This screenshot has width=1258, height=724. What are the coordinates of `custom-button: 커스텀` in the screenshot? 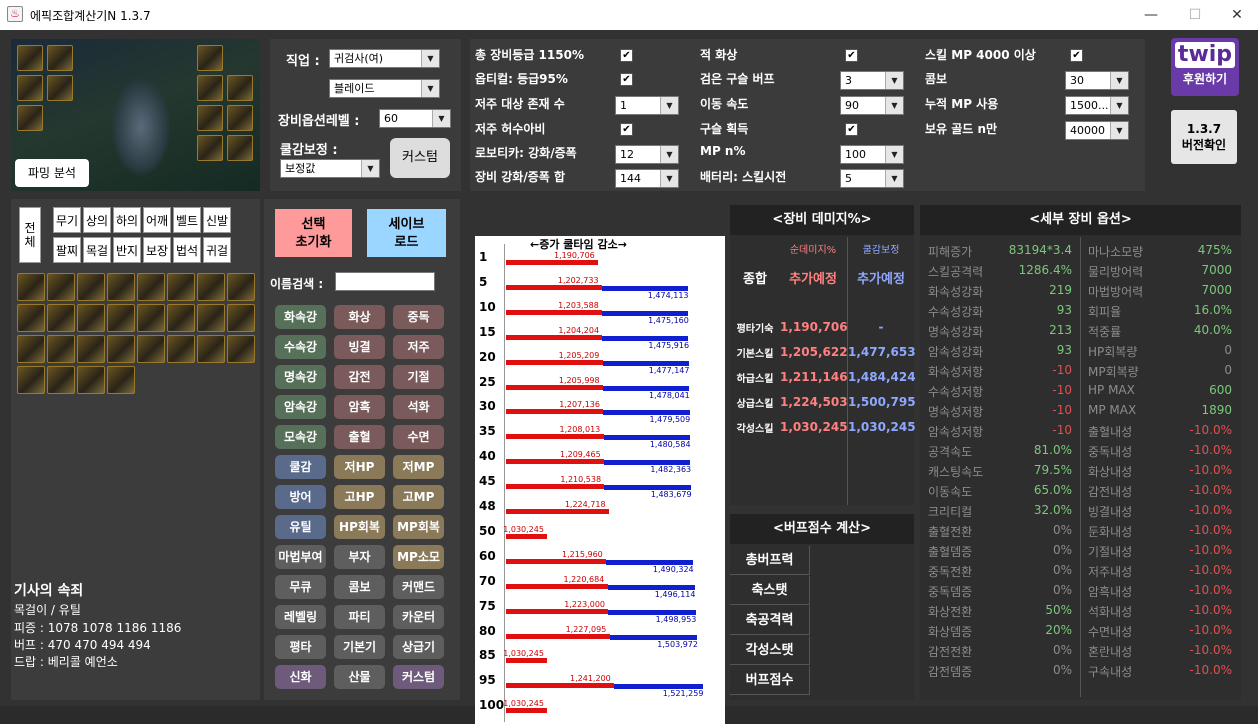 It's located at (420, 158).